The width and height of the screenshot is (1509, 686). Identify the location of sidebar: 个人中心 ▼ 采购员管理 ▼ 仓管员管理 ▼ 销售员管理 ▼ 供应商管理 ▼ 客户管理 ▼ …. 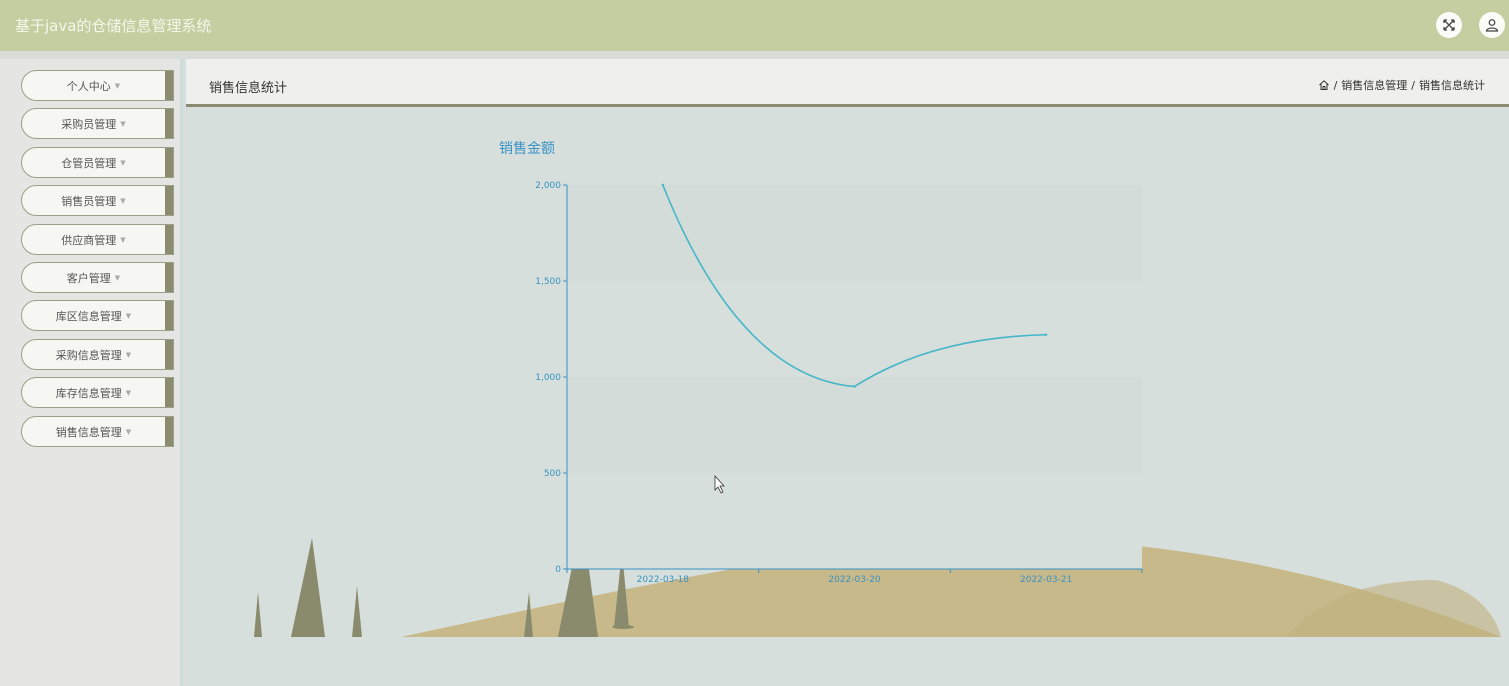
(91, 372).